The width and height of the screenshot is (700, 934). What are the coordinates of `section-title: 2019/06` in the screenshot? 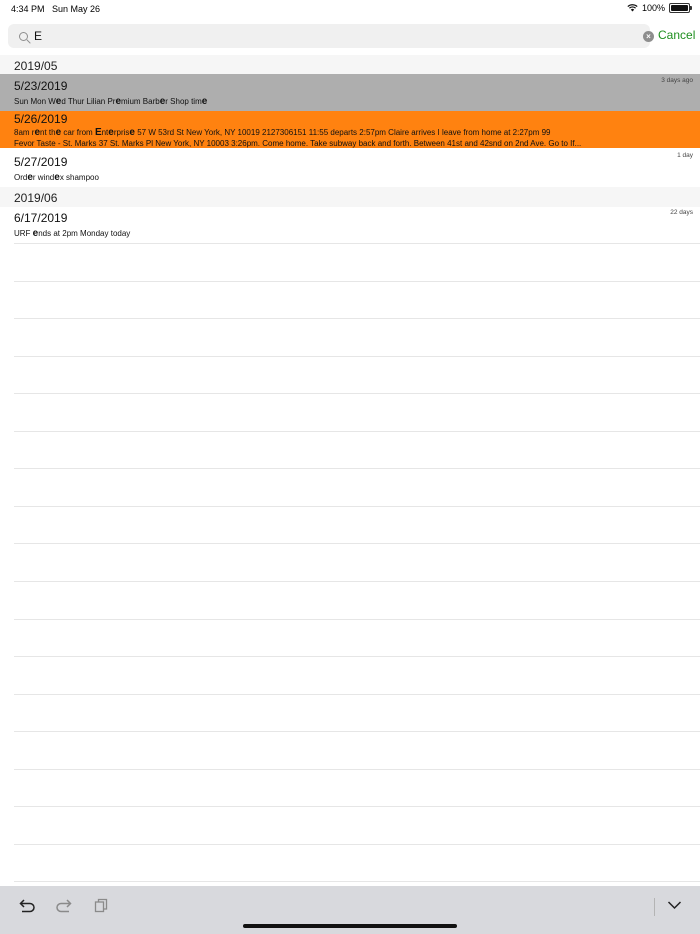 It's located at (36, 198).